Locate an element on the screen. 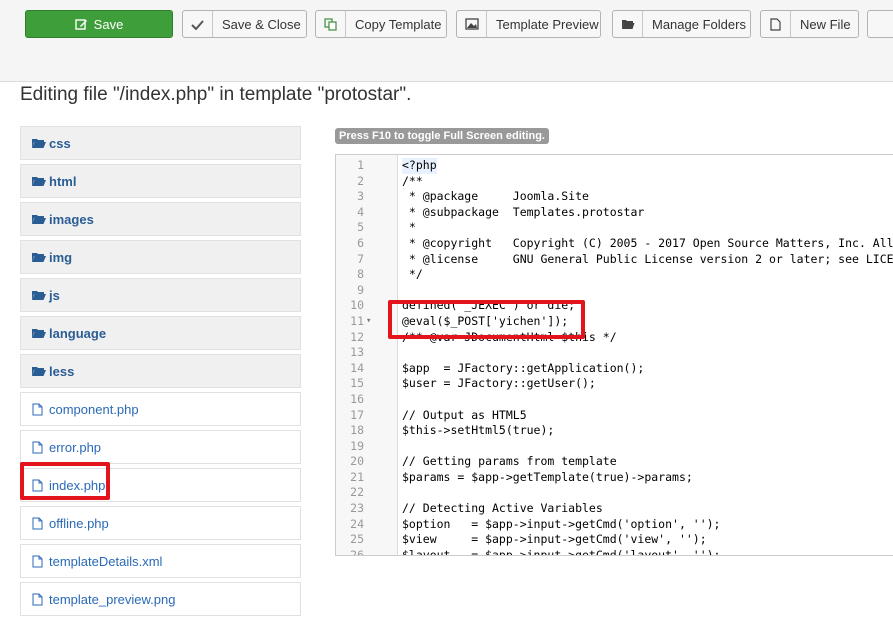 This screenshot has width=893, height=620. copy-template-button: Copy Template is located at coordinates (381, 24).